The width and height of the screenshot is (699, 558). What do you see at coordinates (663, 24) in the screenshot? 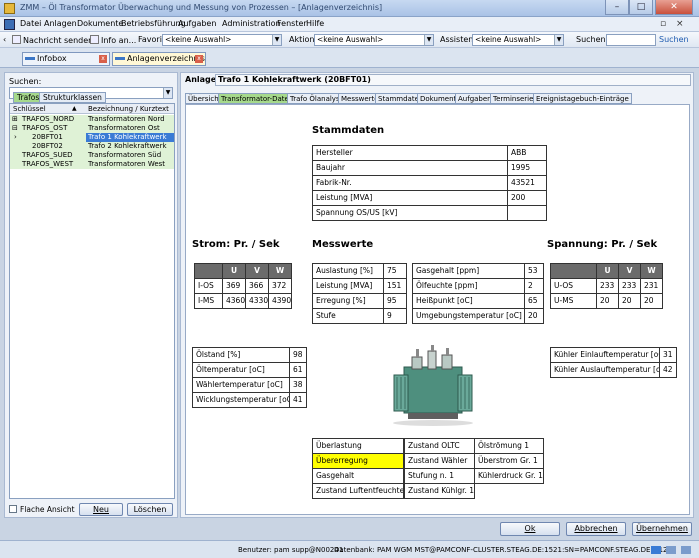
I see `restore-icon: ▫` at bounding box center [663, 24].